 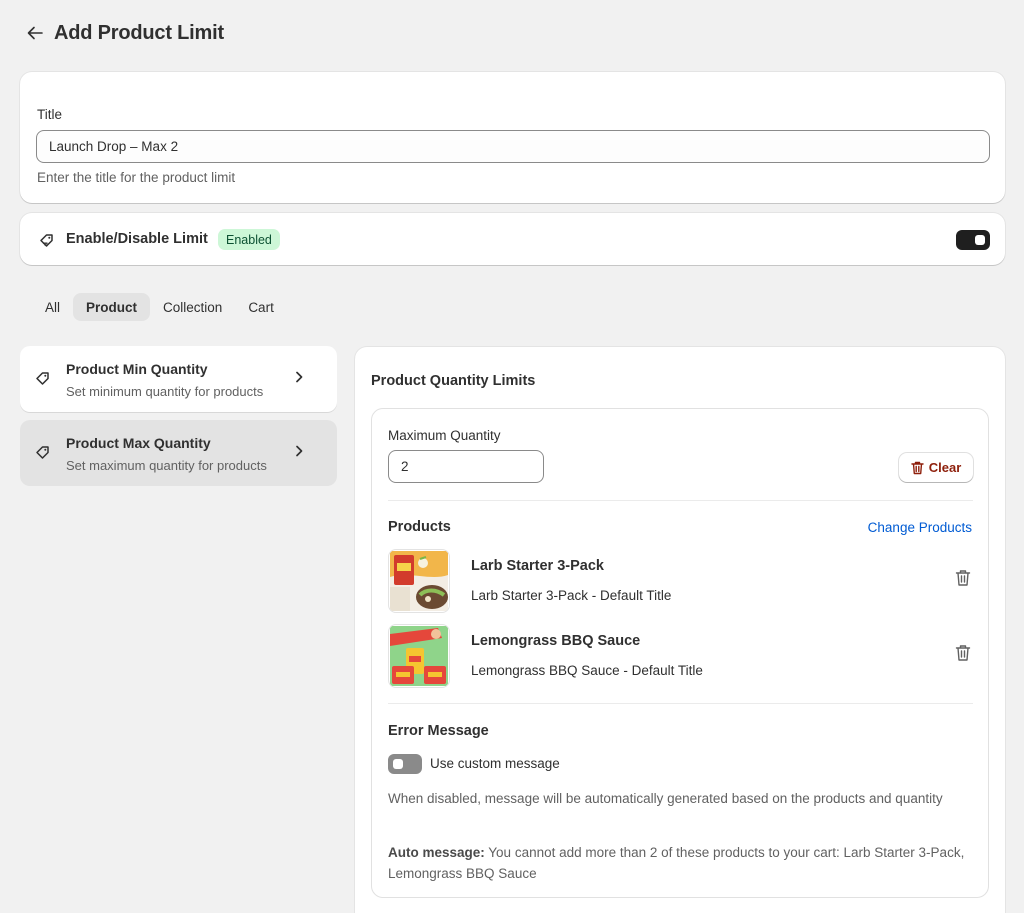 I want to click on product-variant: Larb Starter 3-Pack - Default Title, so click(x=571, y=595).